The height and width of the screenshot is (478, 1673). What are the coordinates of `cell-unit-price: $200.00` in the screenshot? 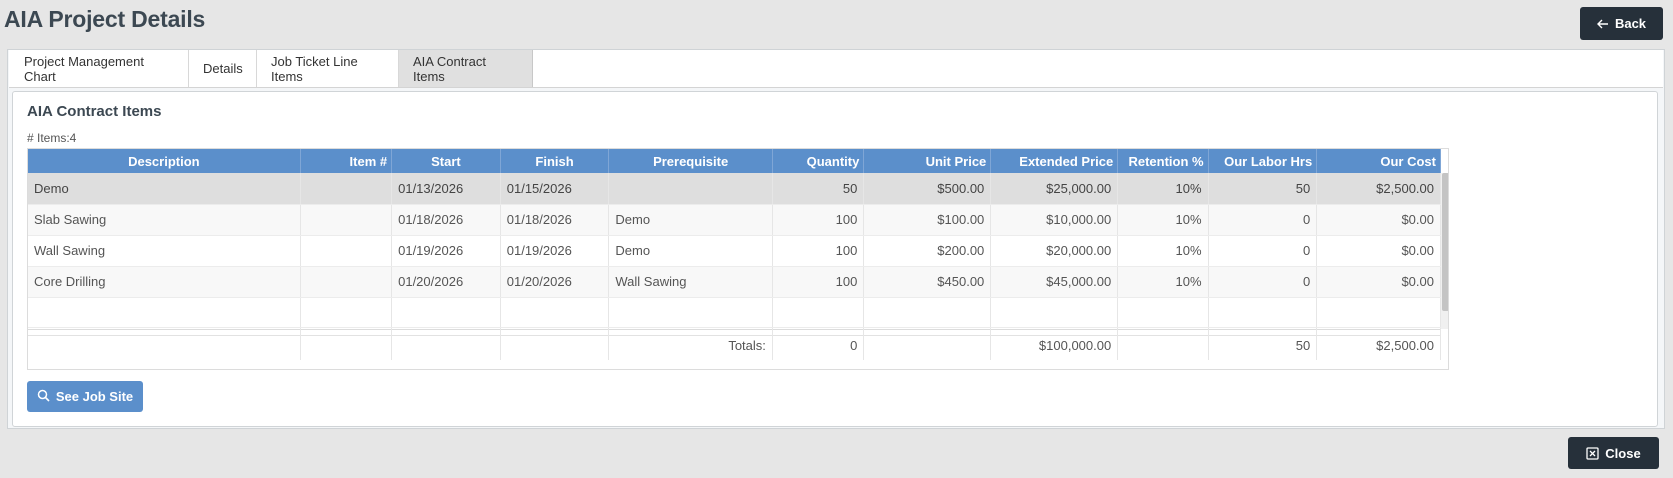 It's located at (927, 251).